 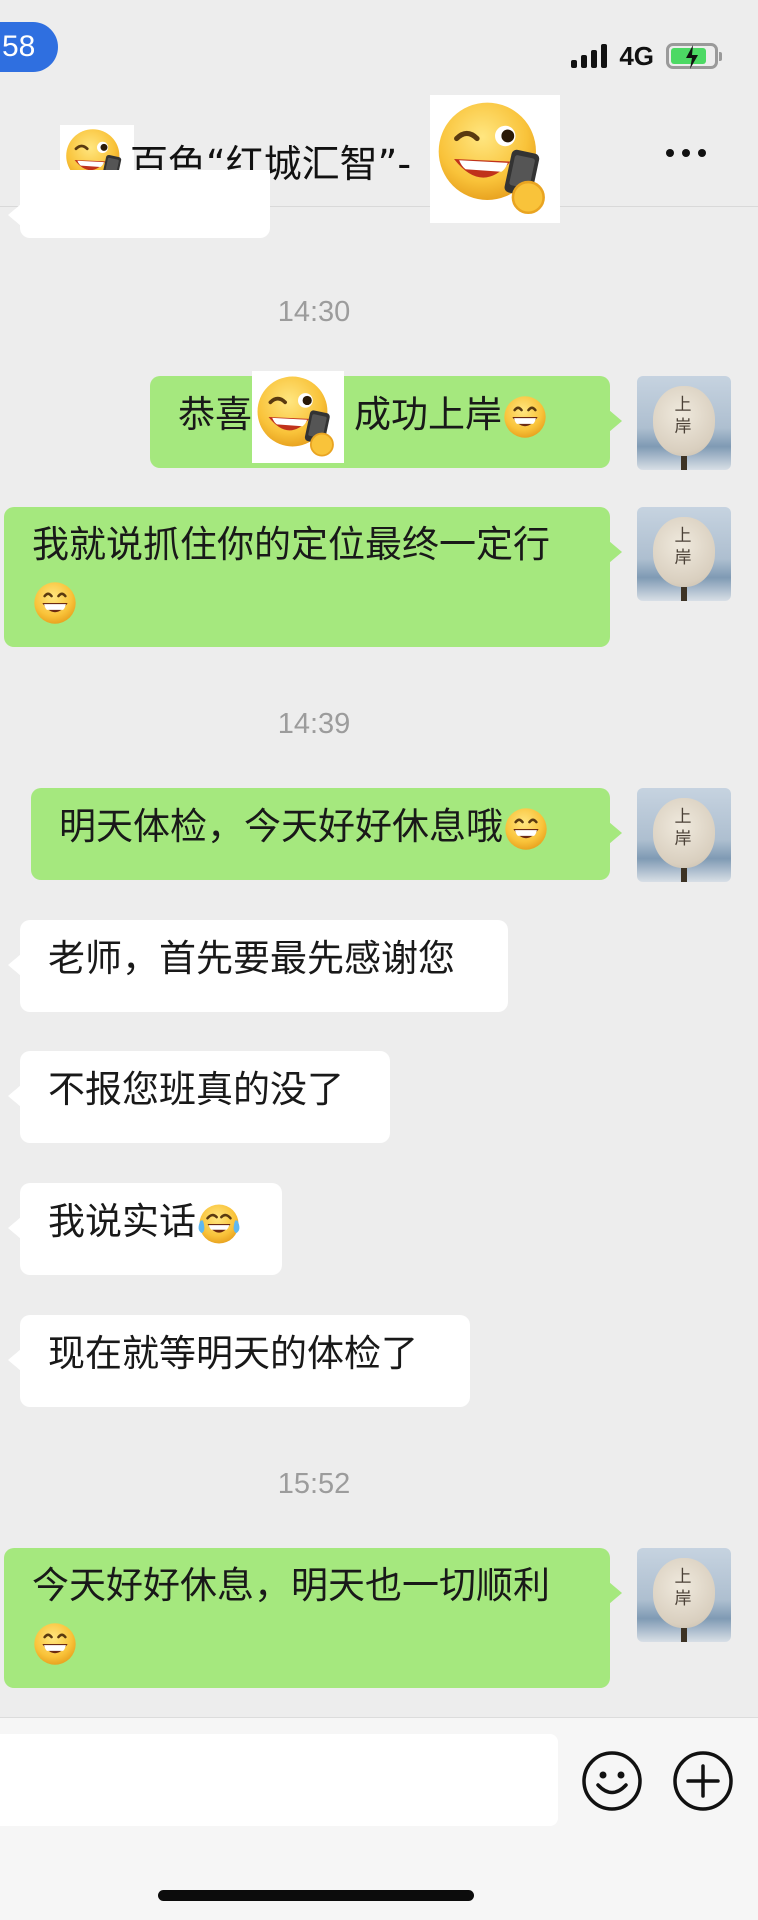 I want to click on message-bubble-outgoing: 明天体检，今天好好休息哦, so click(x=326, y=834).